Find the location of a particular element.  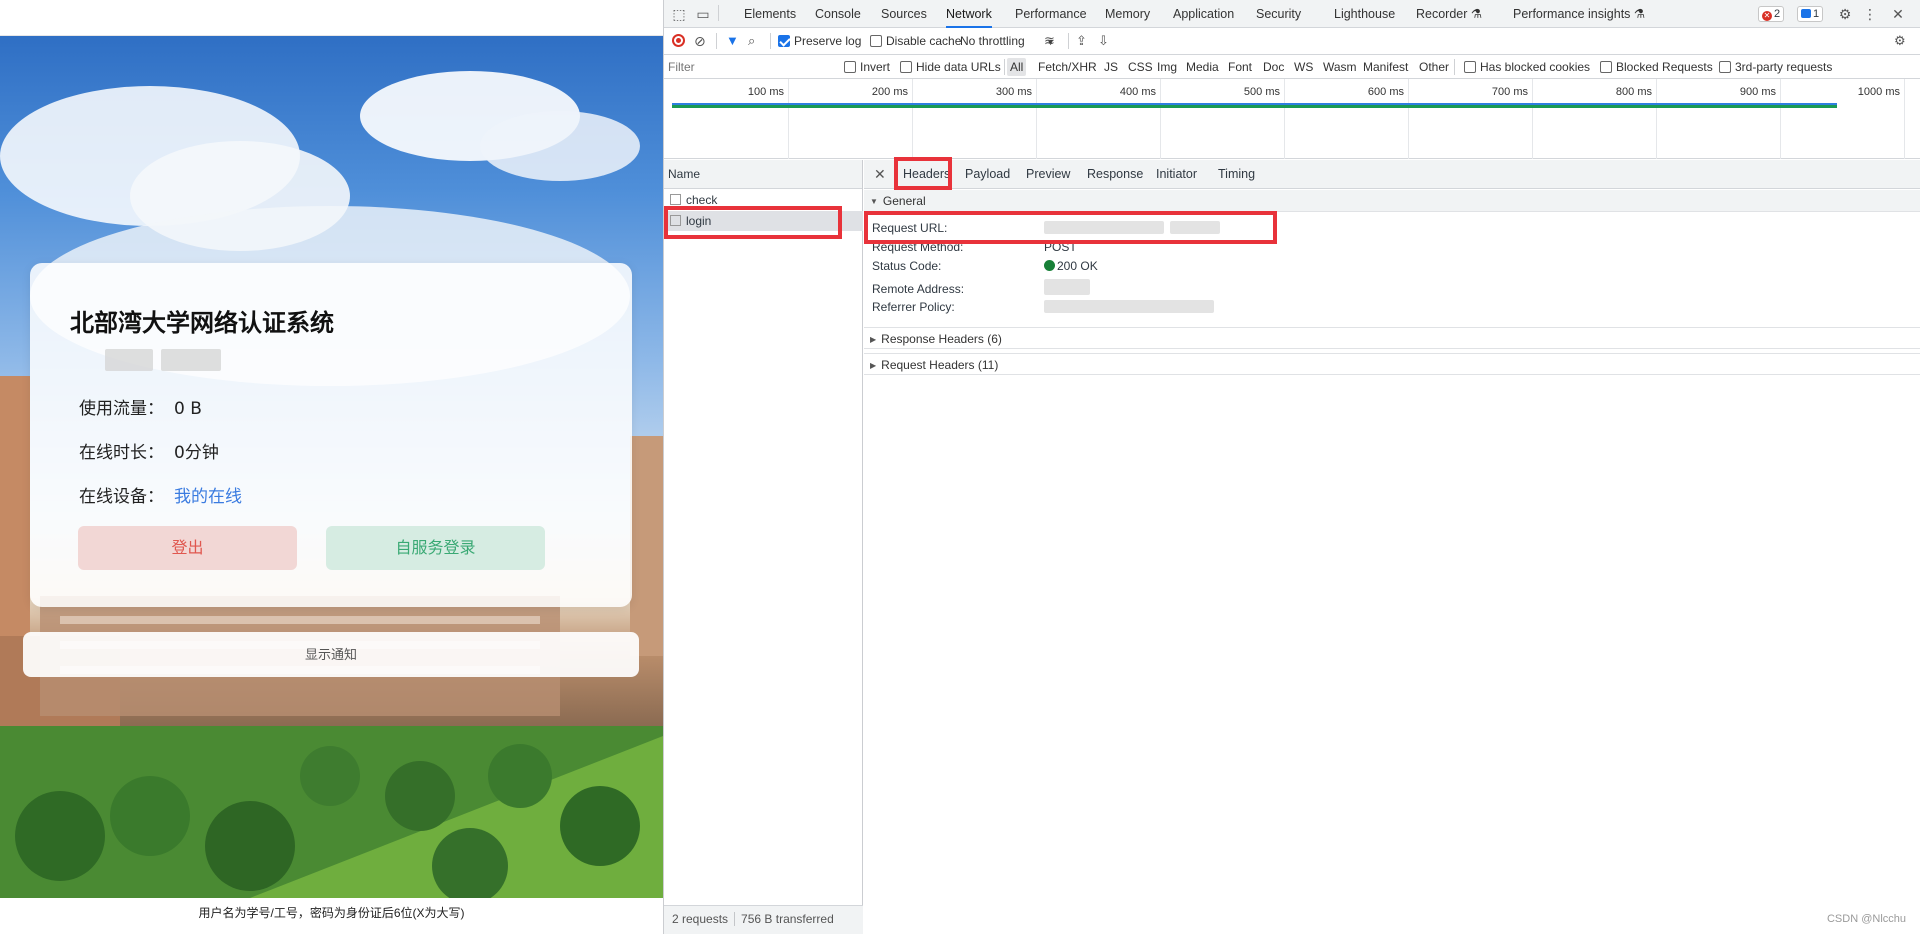

tab-preview: Preview is located at coordinates (1048, 174).